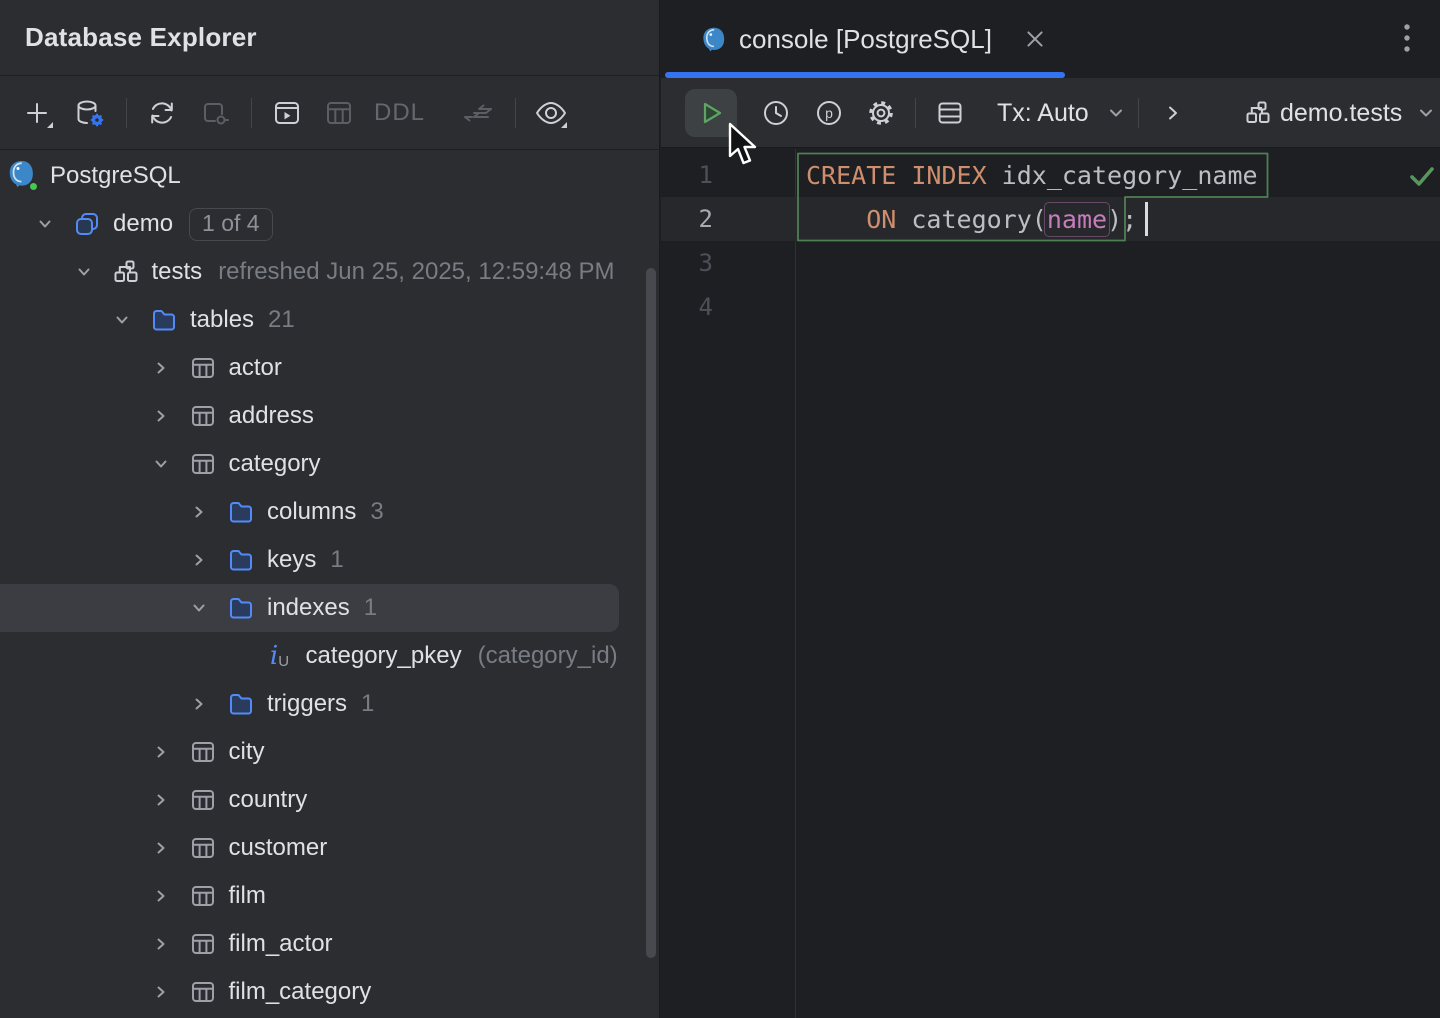 The height and width of the screenshot is (1018, 1440). What do you see at coordinates (711, 113) in the screenshot?
I see `run-button` at bounding box center [711, 113].